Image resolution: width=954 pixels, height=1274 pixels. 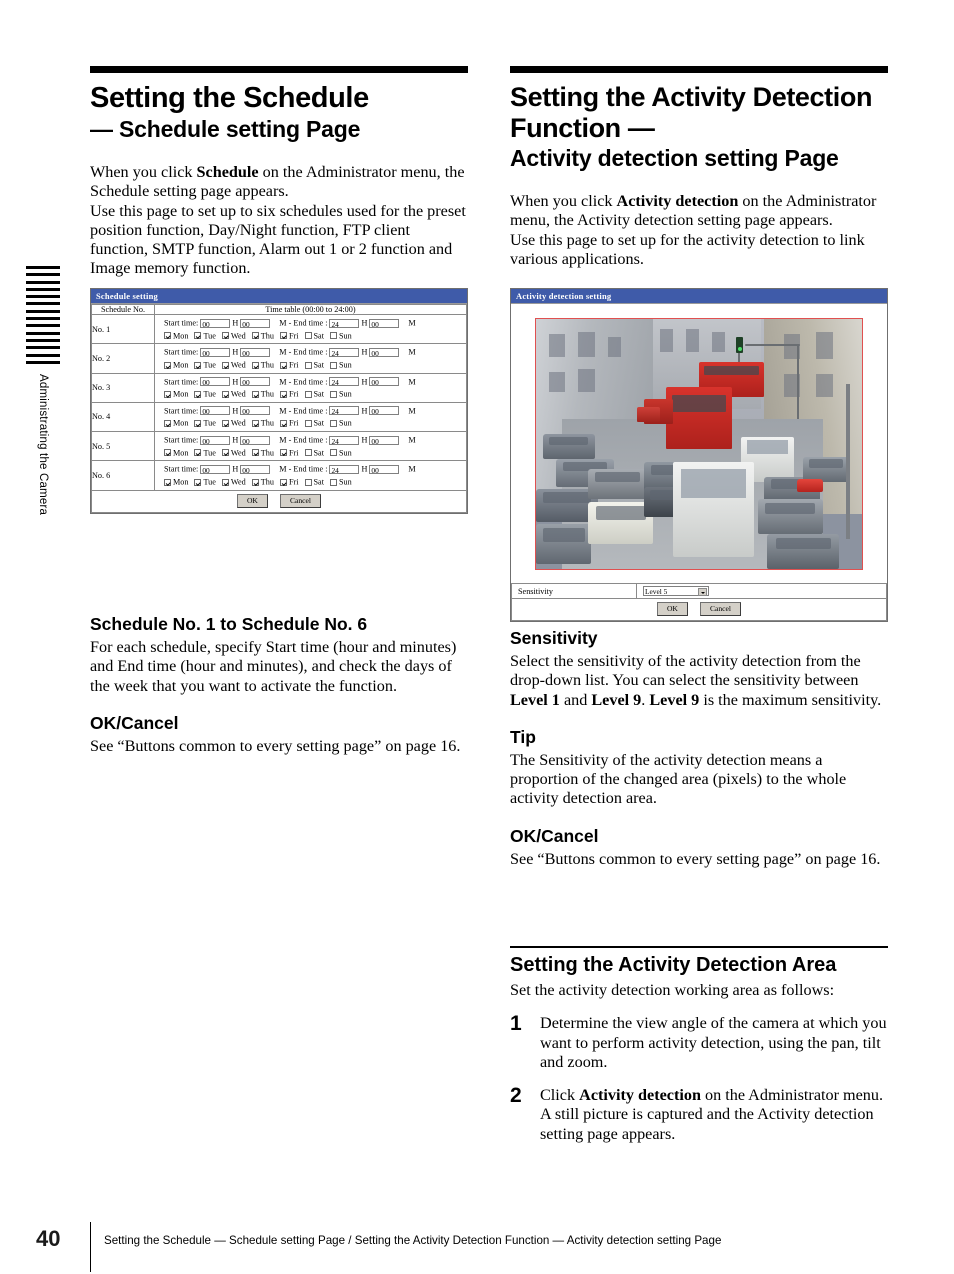 What do you see at coordinates (720, 609) in the screenshot?
I see `activity-cancel-button: Cancel` at bounding box center [720, 609].